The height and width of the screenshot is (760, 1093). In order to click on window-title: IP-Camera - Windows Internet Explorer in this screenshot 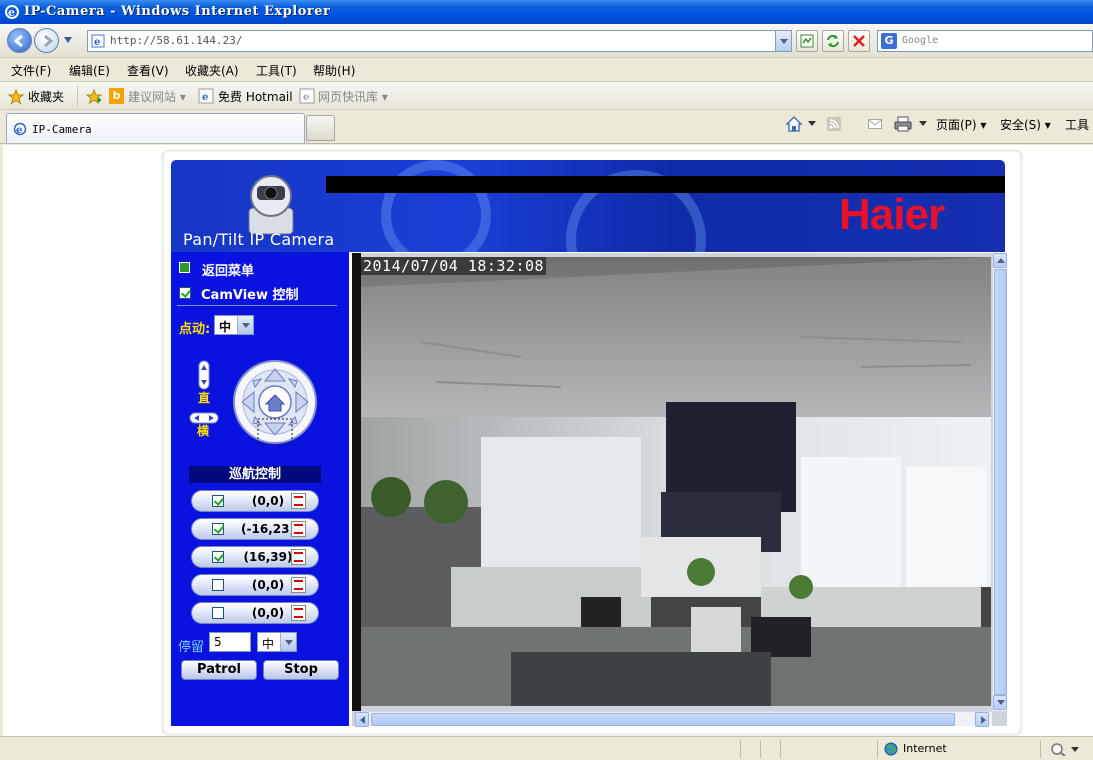, I will do `click(177, 11)`.